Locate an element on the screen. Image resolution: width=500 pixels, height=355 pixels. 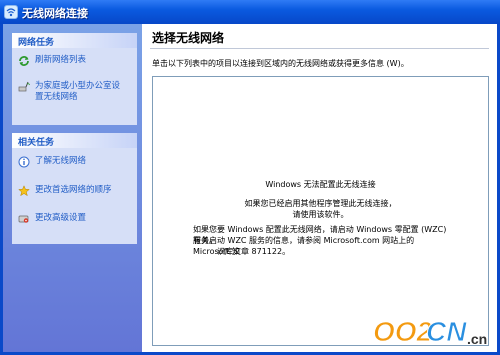
related-tasks-group: 相关任务 了解无线网络 更改首选网络的顺序 更改高级设置 is located at coordinates (74, 188).